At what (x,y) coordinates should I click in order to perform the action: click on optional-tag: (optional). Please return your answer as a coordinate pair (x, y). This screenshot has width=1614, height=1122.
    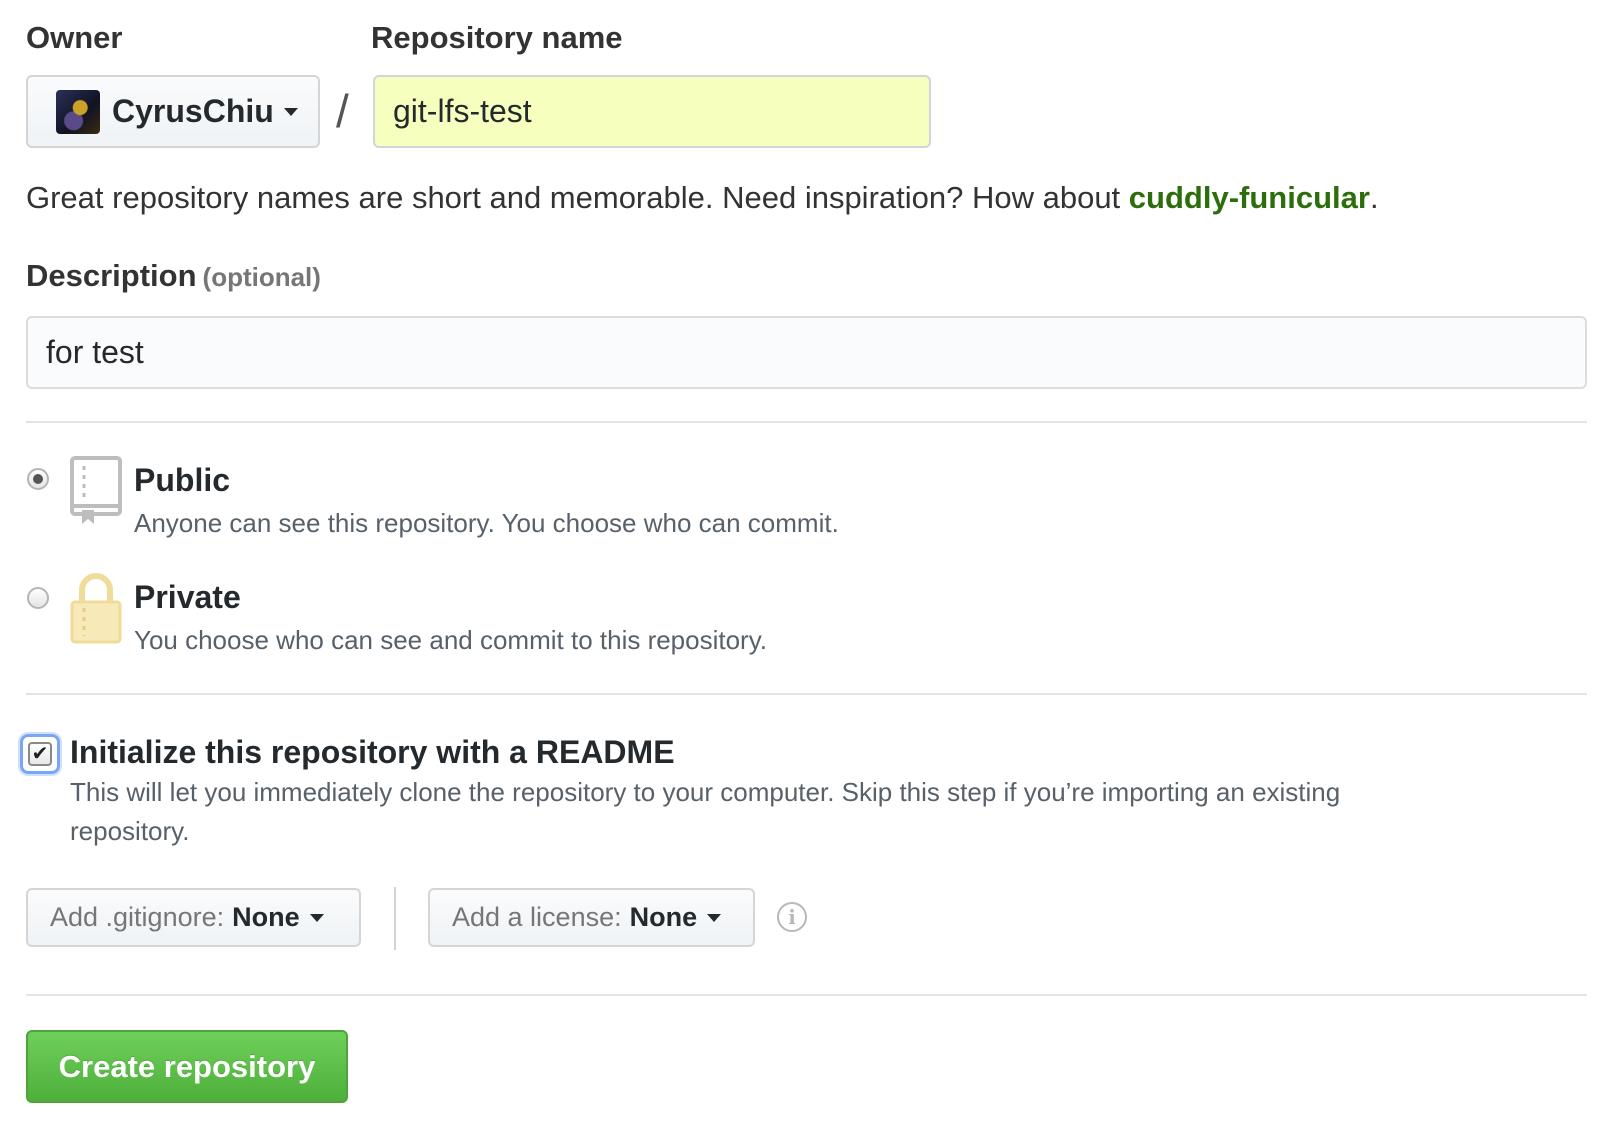
    Looking at the image, I should click on (261, 277).